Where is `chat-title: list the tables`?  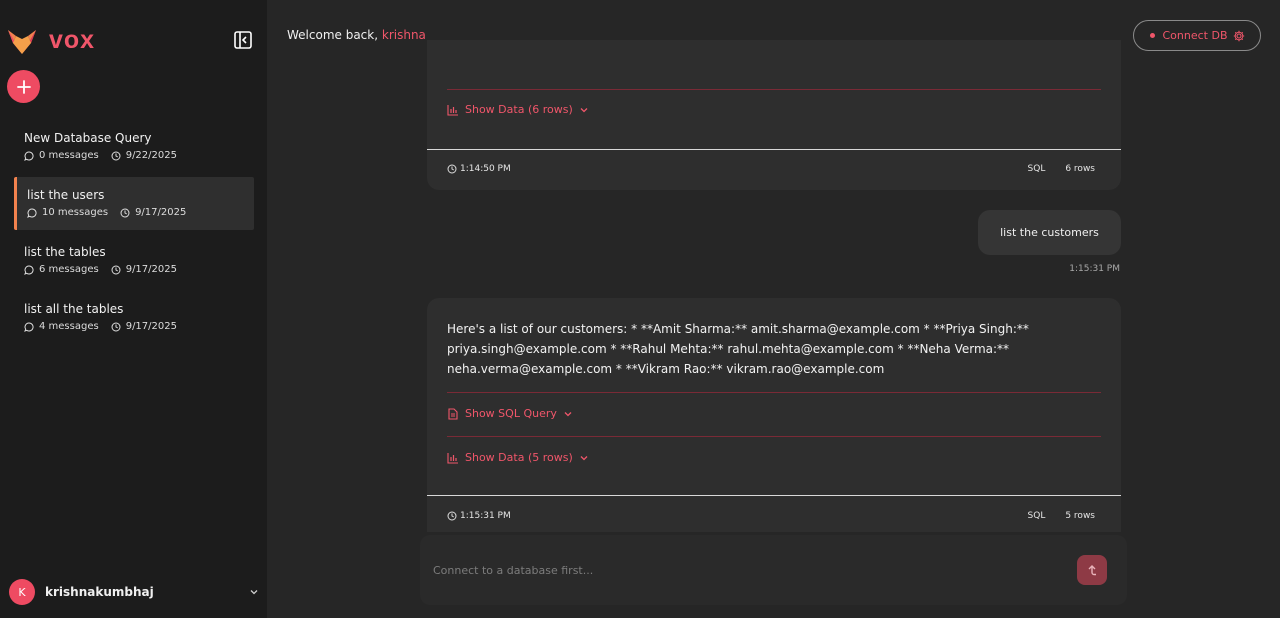 chat-title: list the tables is located at coordinates (65, 252).